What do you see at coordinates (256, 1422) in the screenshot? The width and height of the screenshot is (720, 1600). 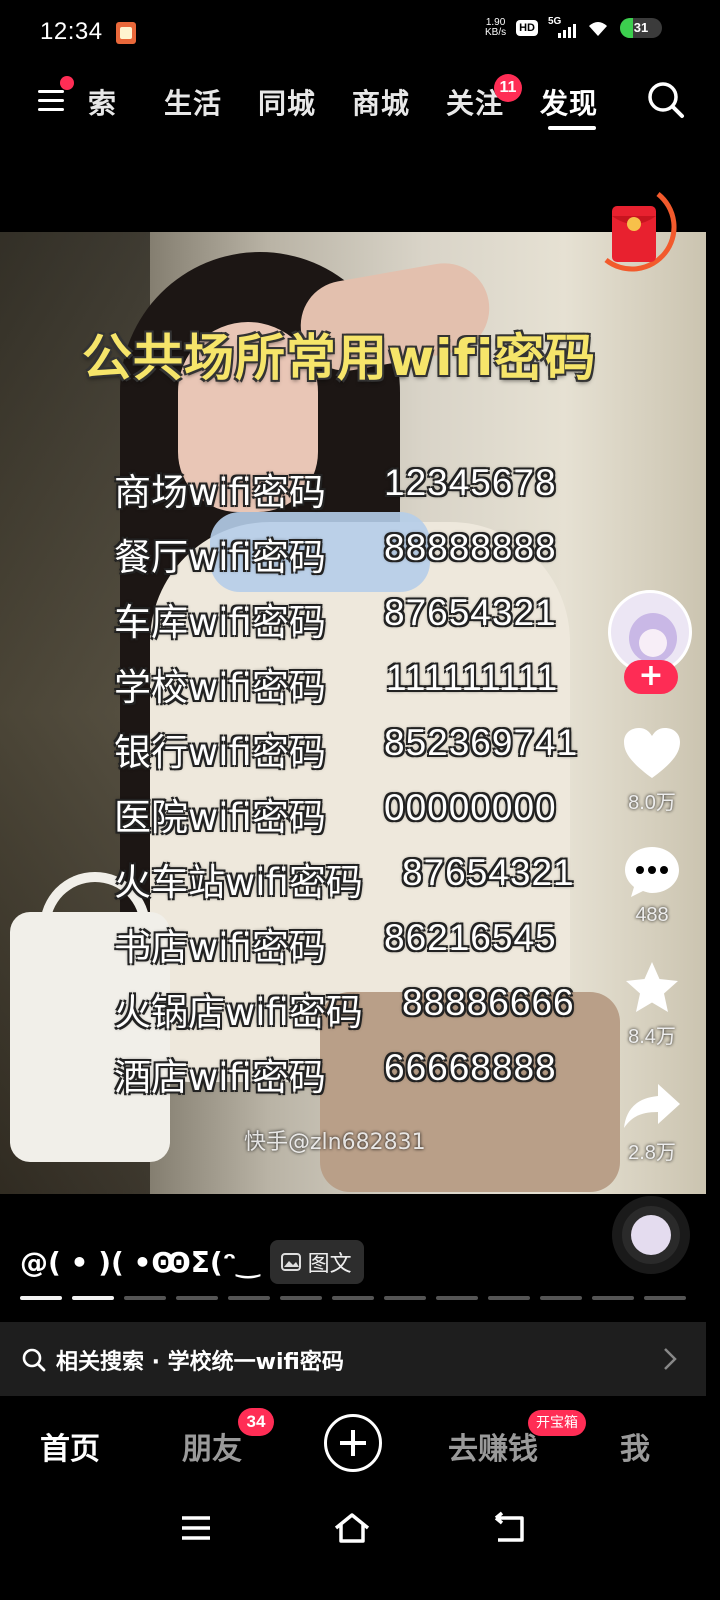 I see `friends-badge: 34` at bounding box center [256, 1422].